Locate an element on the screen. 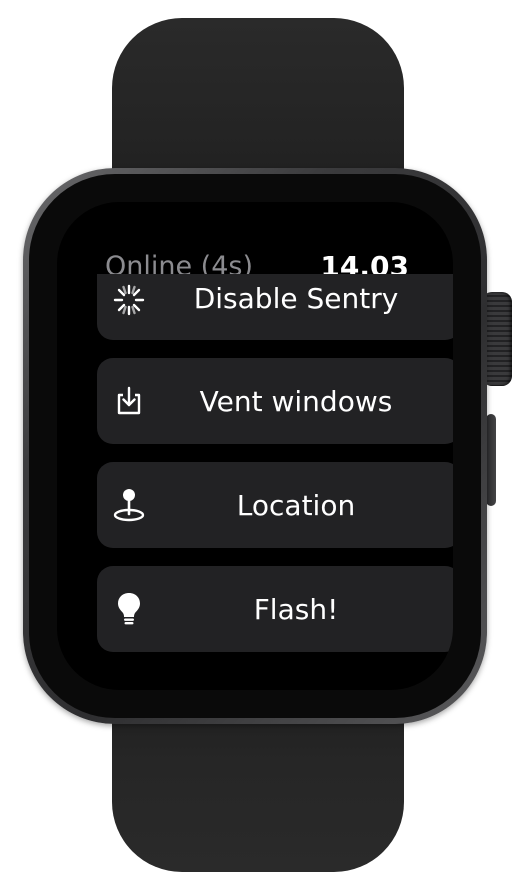  download-tray-icon is located at coordinates (129, 401).